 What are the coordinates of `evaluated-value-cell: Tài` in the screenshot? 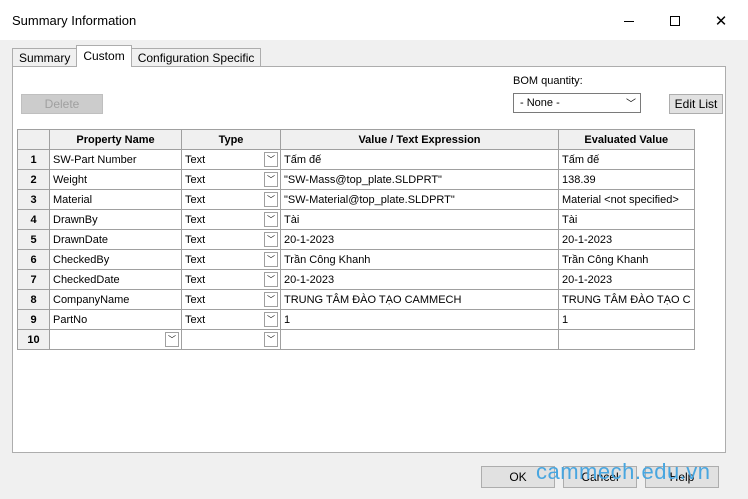 It's located at (626, 219).